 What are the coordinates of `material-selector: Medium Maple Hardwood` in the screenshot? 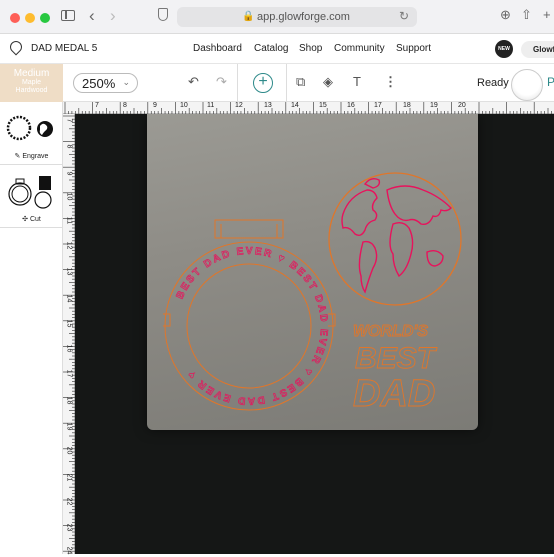 It's located at (31, 83).